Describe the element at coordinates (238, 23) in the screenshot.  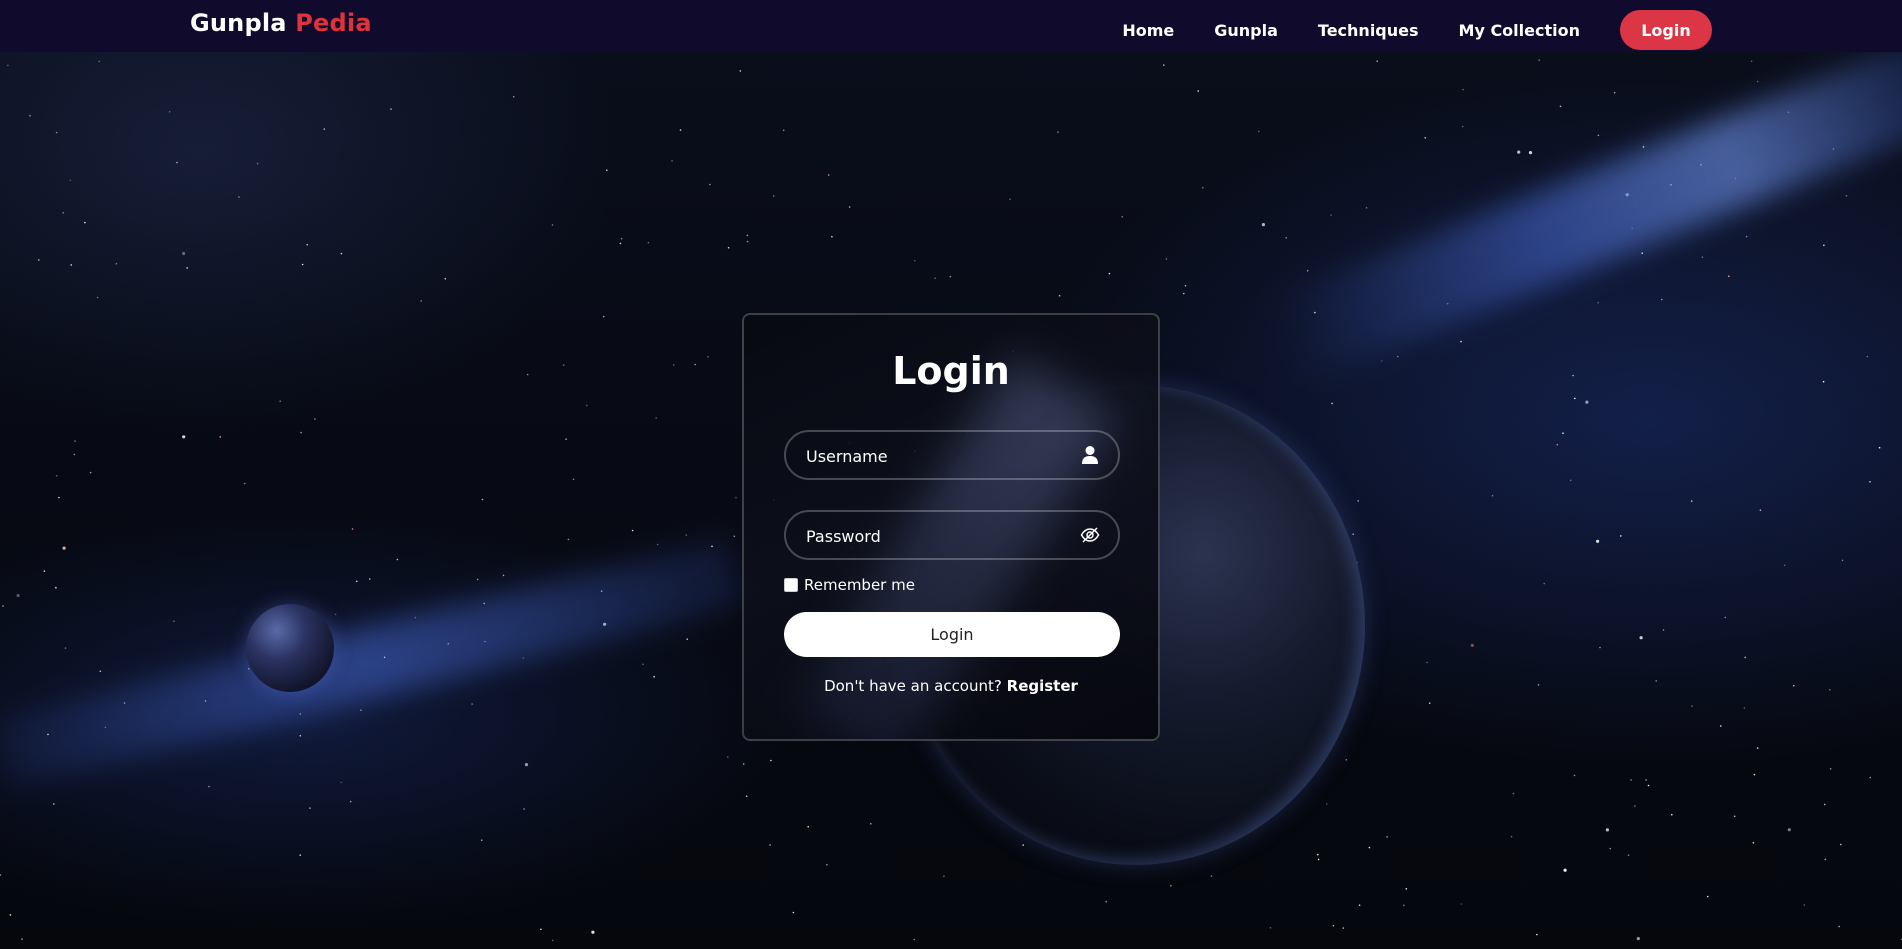
I see `brand-main: Gunpla` at that location.